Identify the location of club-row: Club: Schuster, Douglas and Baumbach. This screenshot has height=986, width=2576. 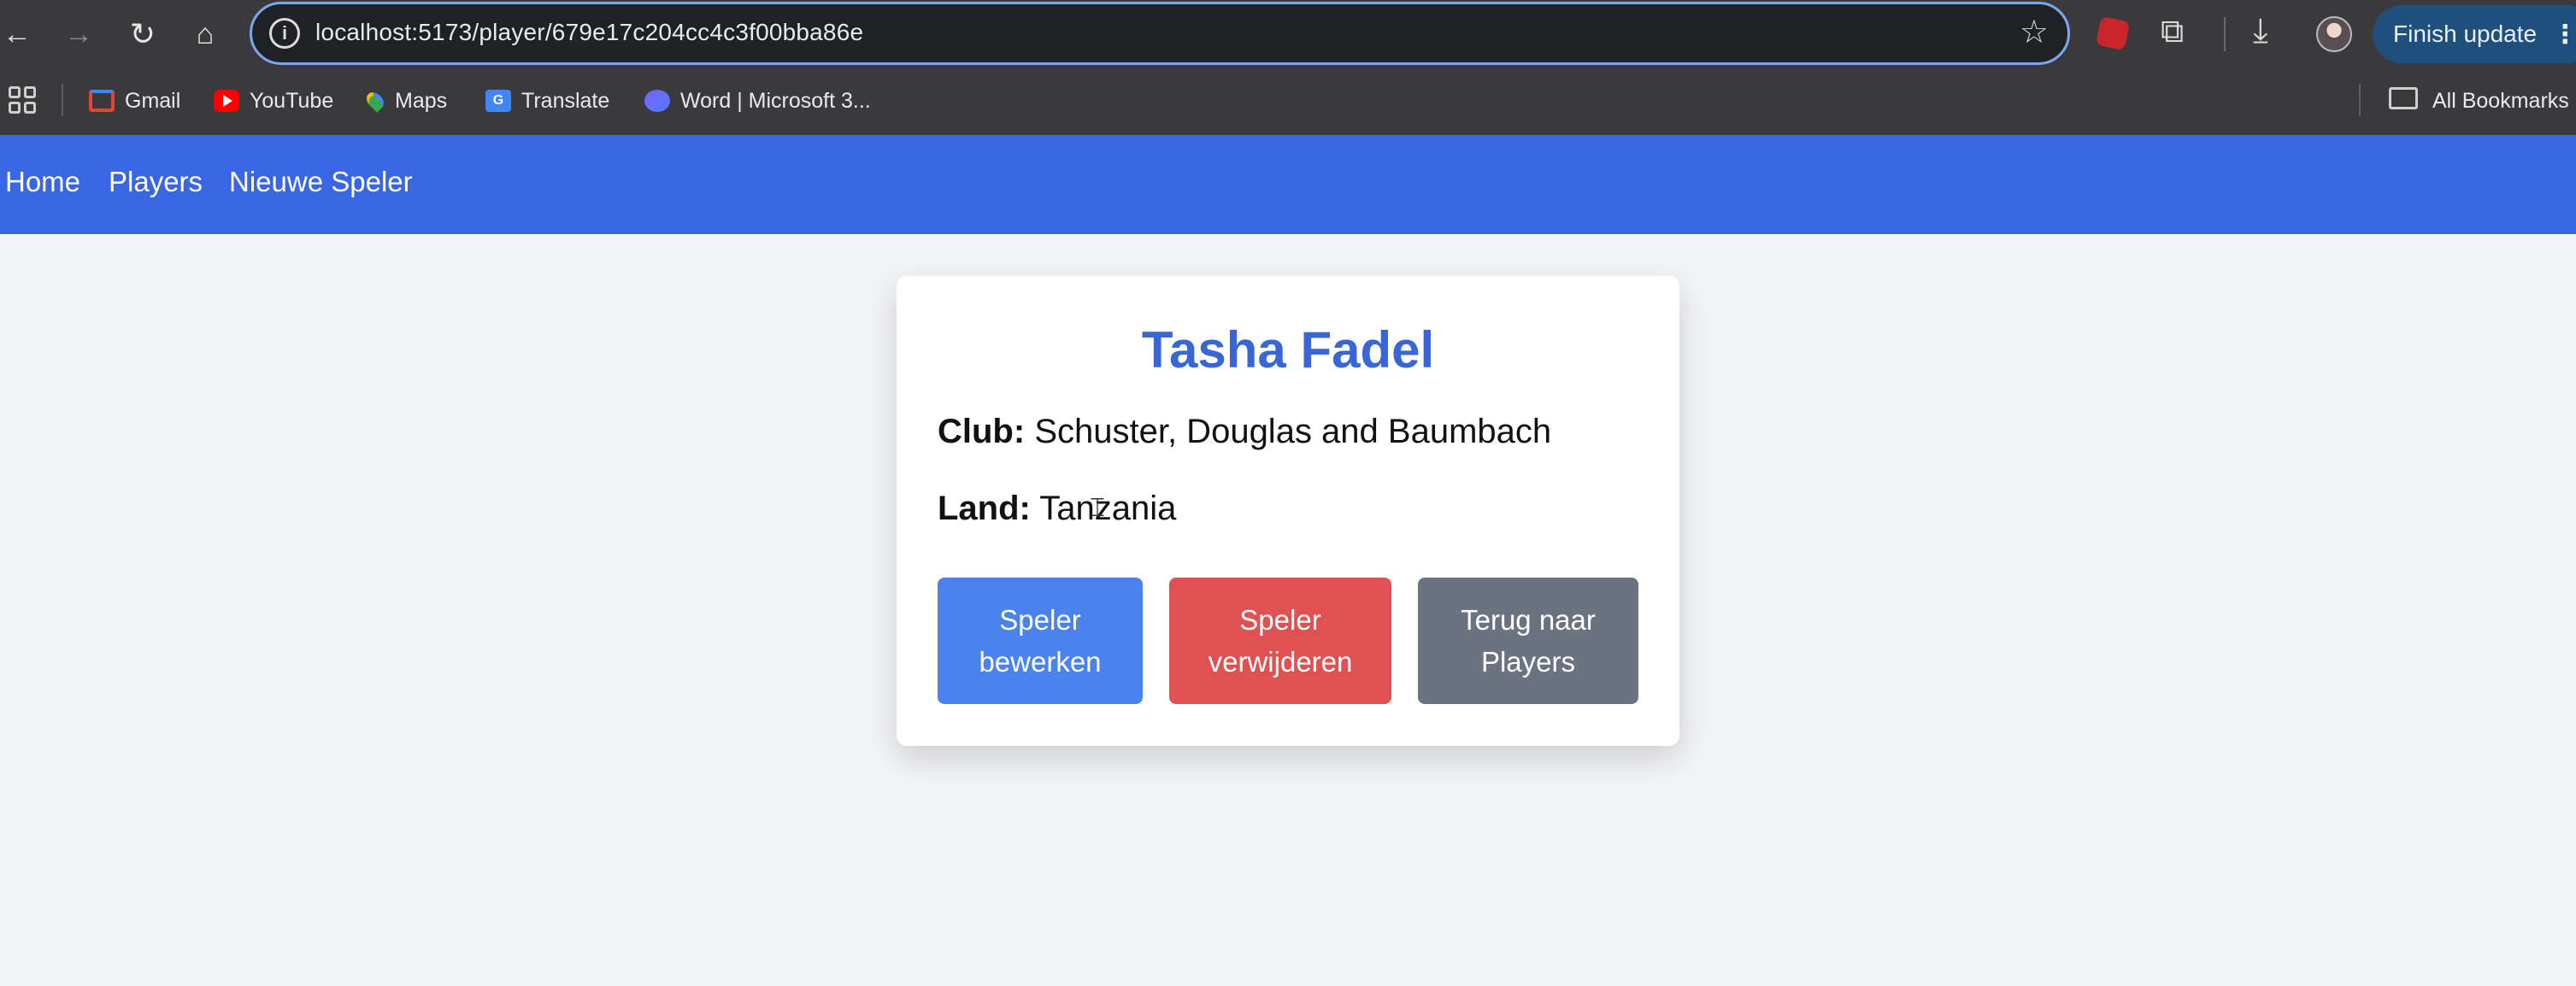
(1244, 432).